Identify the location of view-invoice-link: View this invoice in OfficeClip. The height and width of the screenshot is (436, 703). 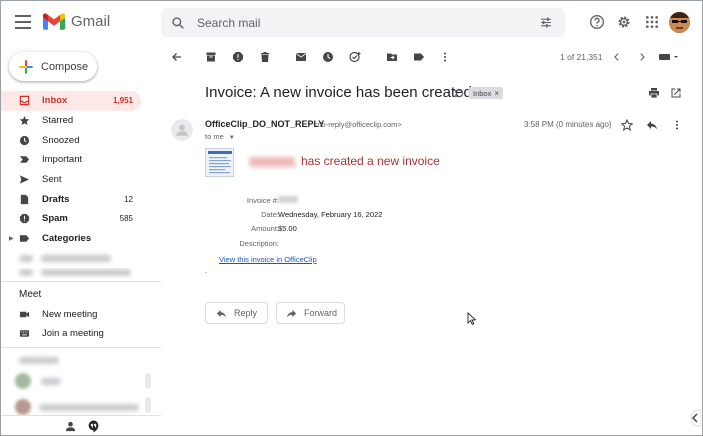
(268, 259).